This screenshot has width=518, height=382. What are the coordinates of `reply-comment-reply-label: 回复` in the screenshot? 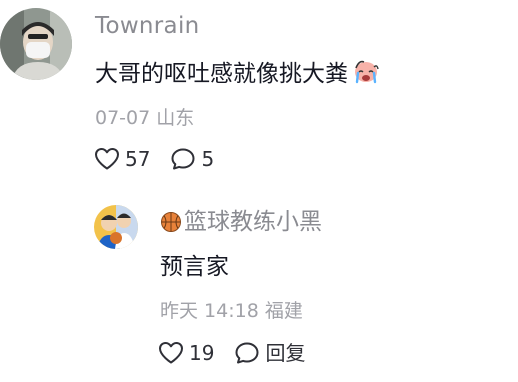 It's located at (285, 353).